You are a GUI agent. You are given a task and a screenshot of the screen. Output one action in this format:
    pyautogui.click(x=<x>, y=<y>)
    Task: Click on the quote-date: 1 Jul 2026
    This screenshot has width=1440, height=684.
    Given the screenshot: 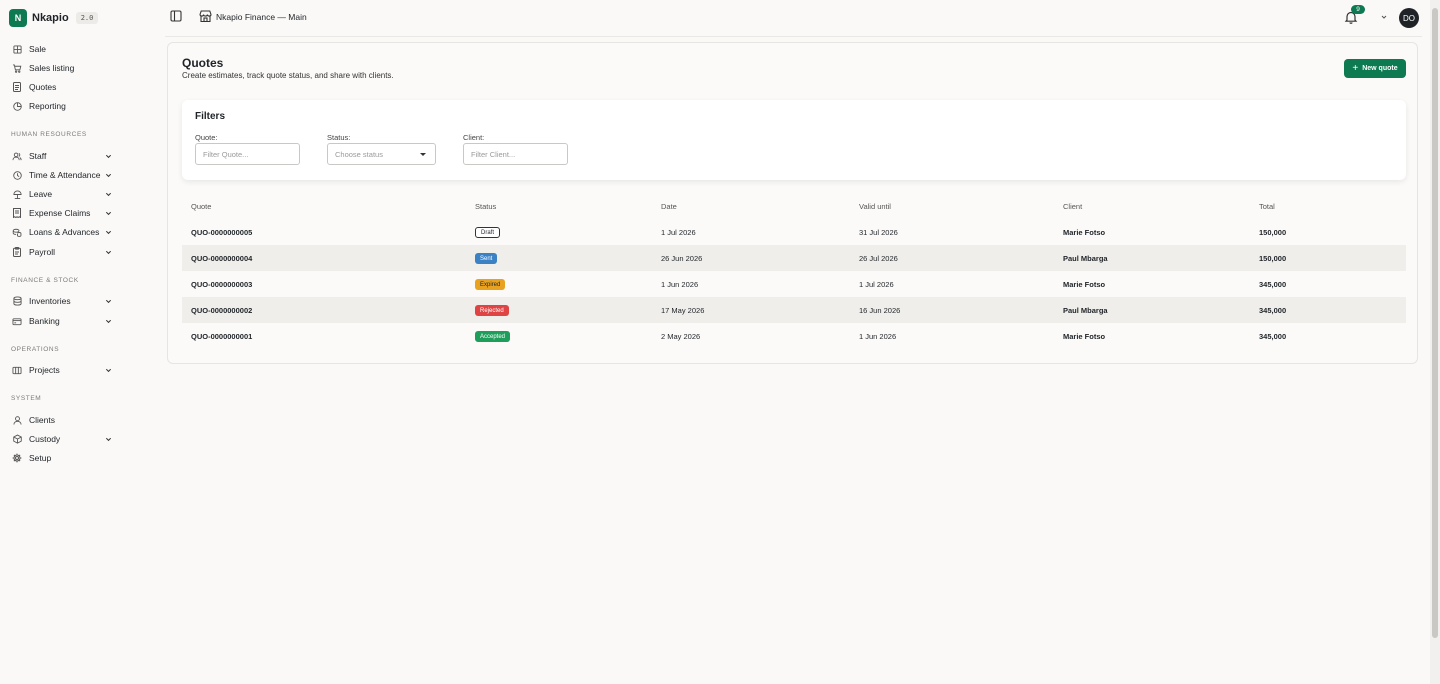 What is the action you would take?
    pyautogui.click(x=678, y=232)
    